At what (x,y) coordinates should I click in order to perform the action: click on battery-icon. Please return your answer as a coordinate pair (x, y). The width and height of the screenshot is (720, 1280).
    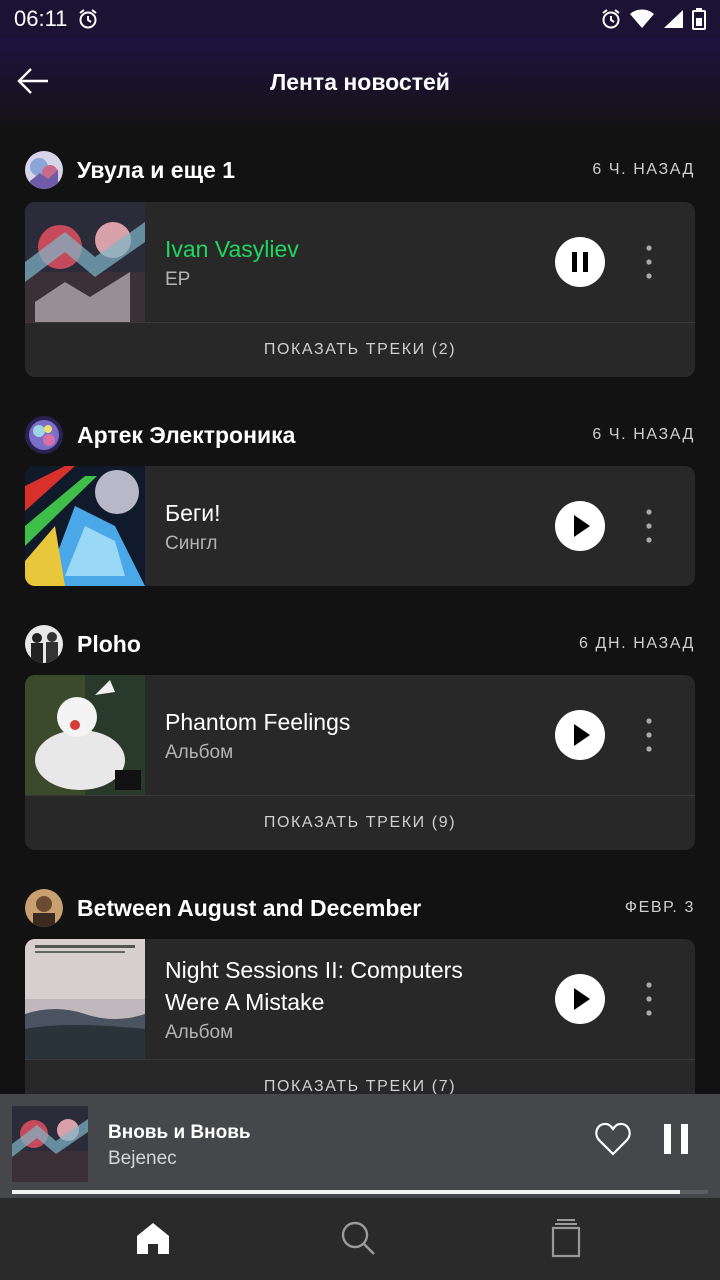
    Looking at the image, I should click on (699, 19).